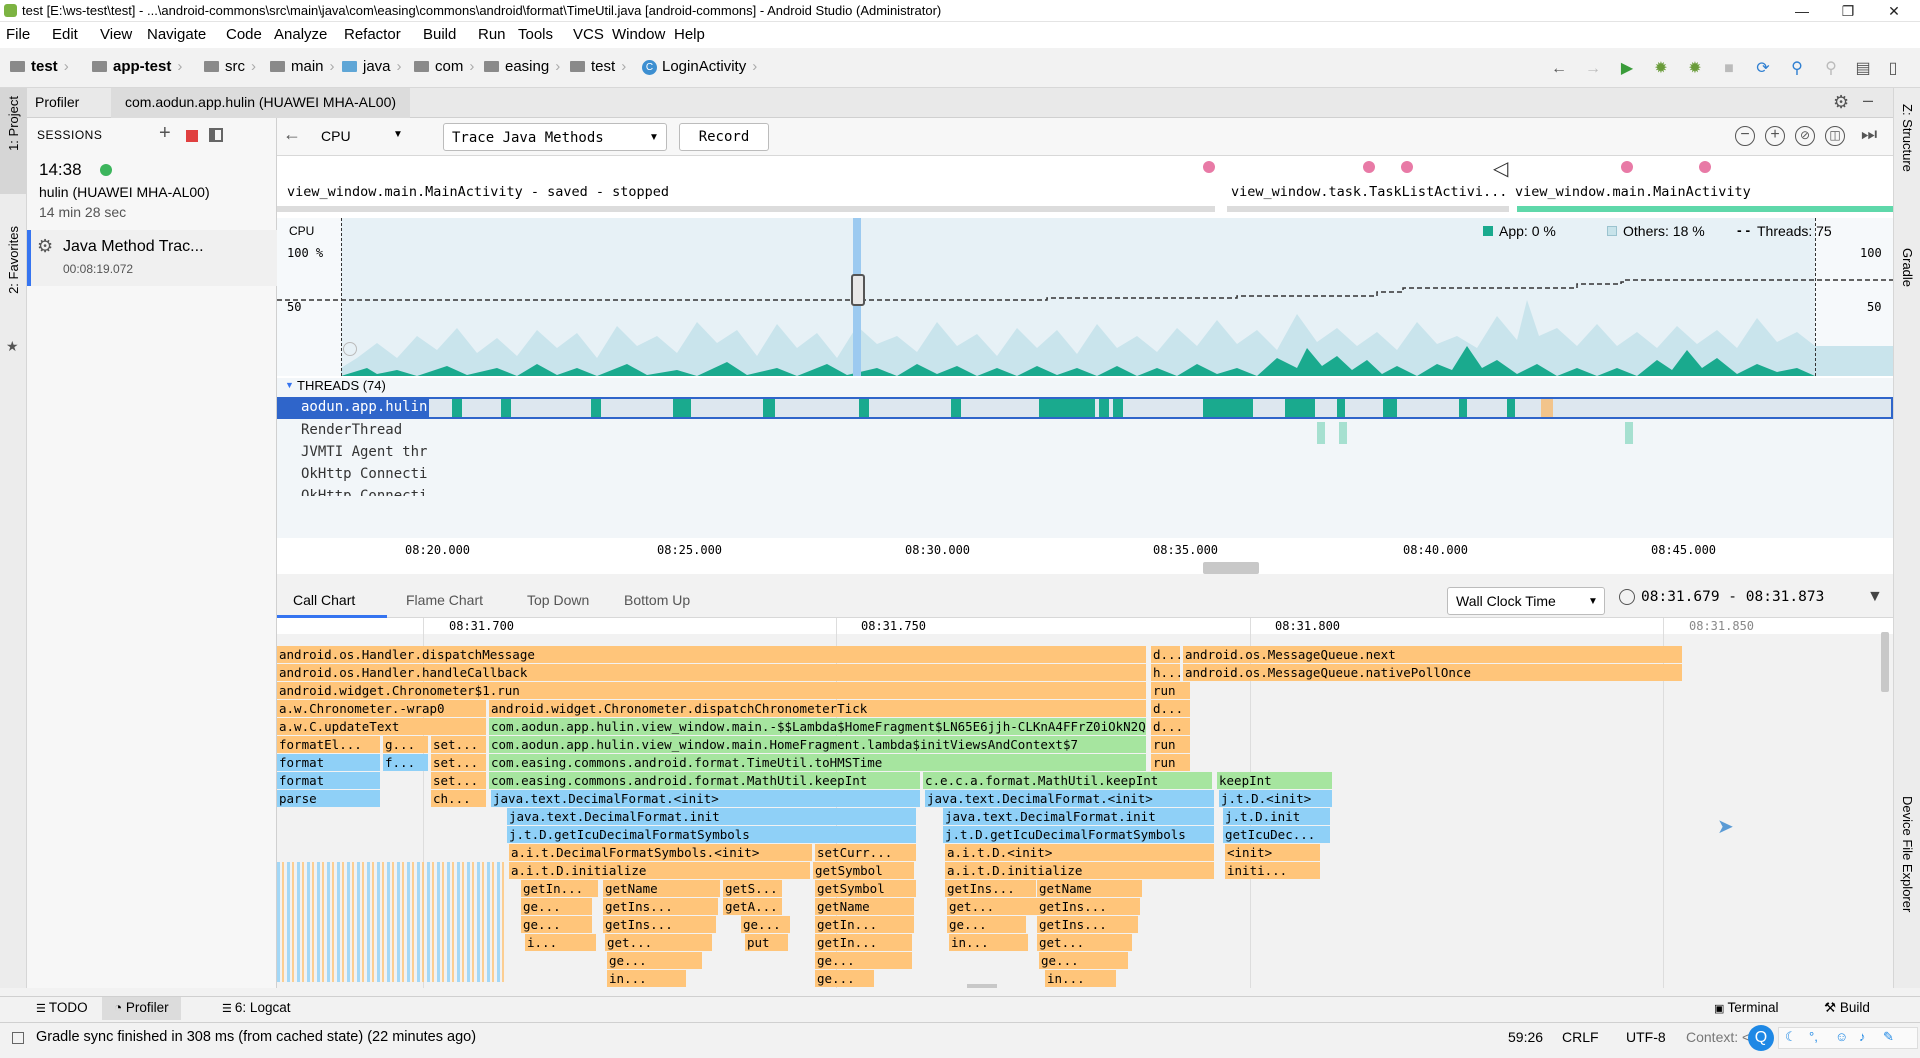 The height and width of the screenshot is (1058, 1920). I want to click on call-frame: java.text.DecimalFormat.init, so click(1079, 816).